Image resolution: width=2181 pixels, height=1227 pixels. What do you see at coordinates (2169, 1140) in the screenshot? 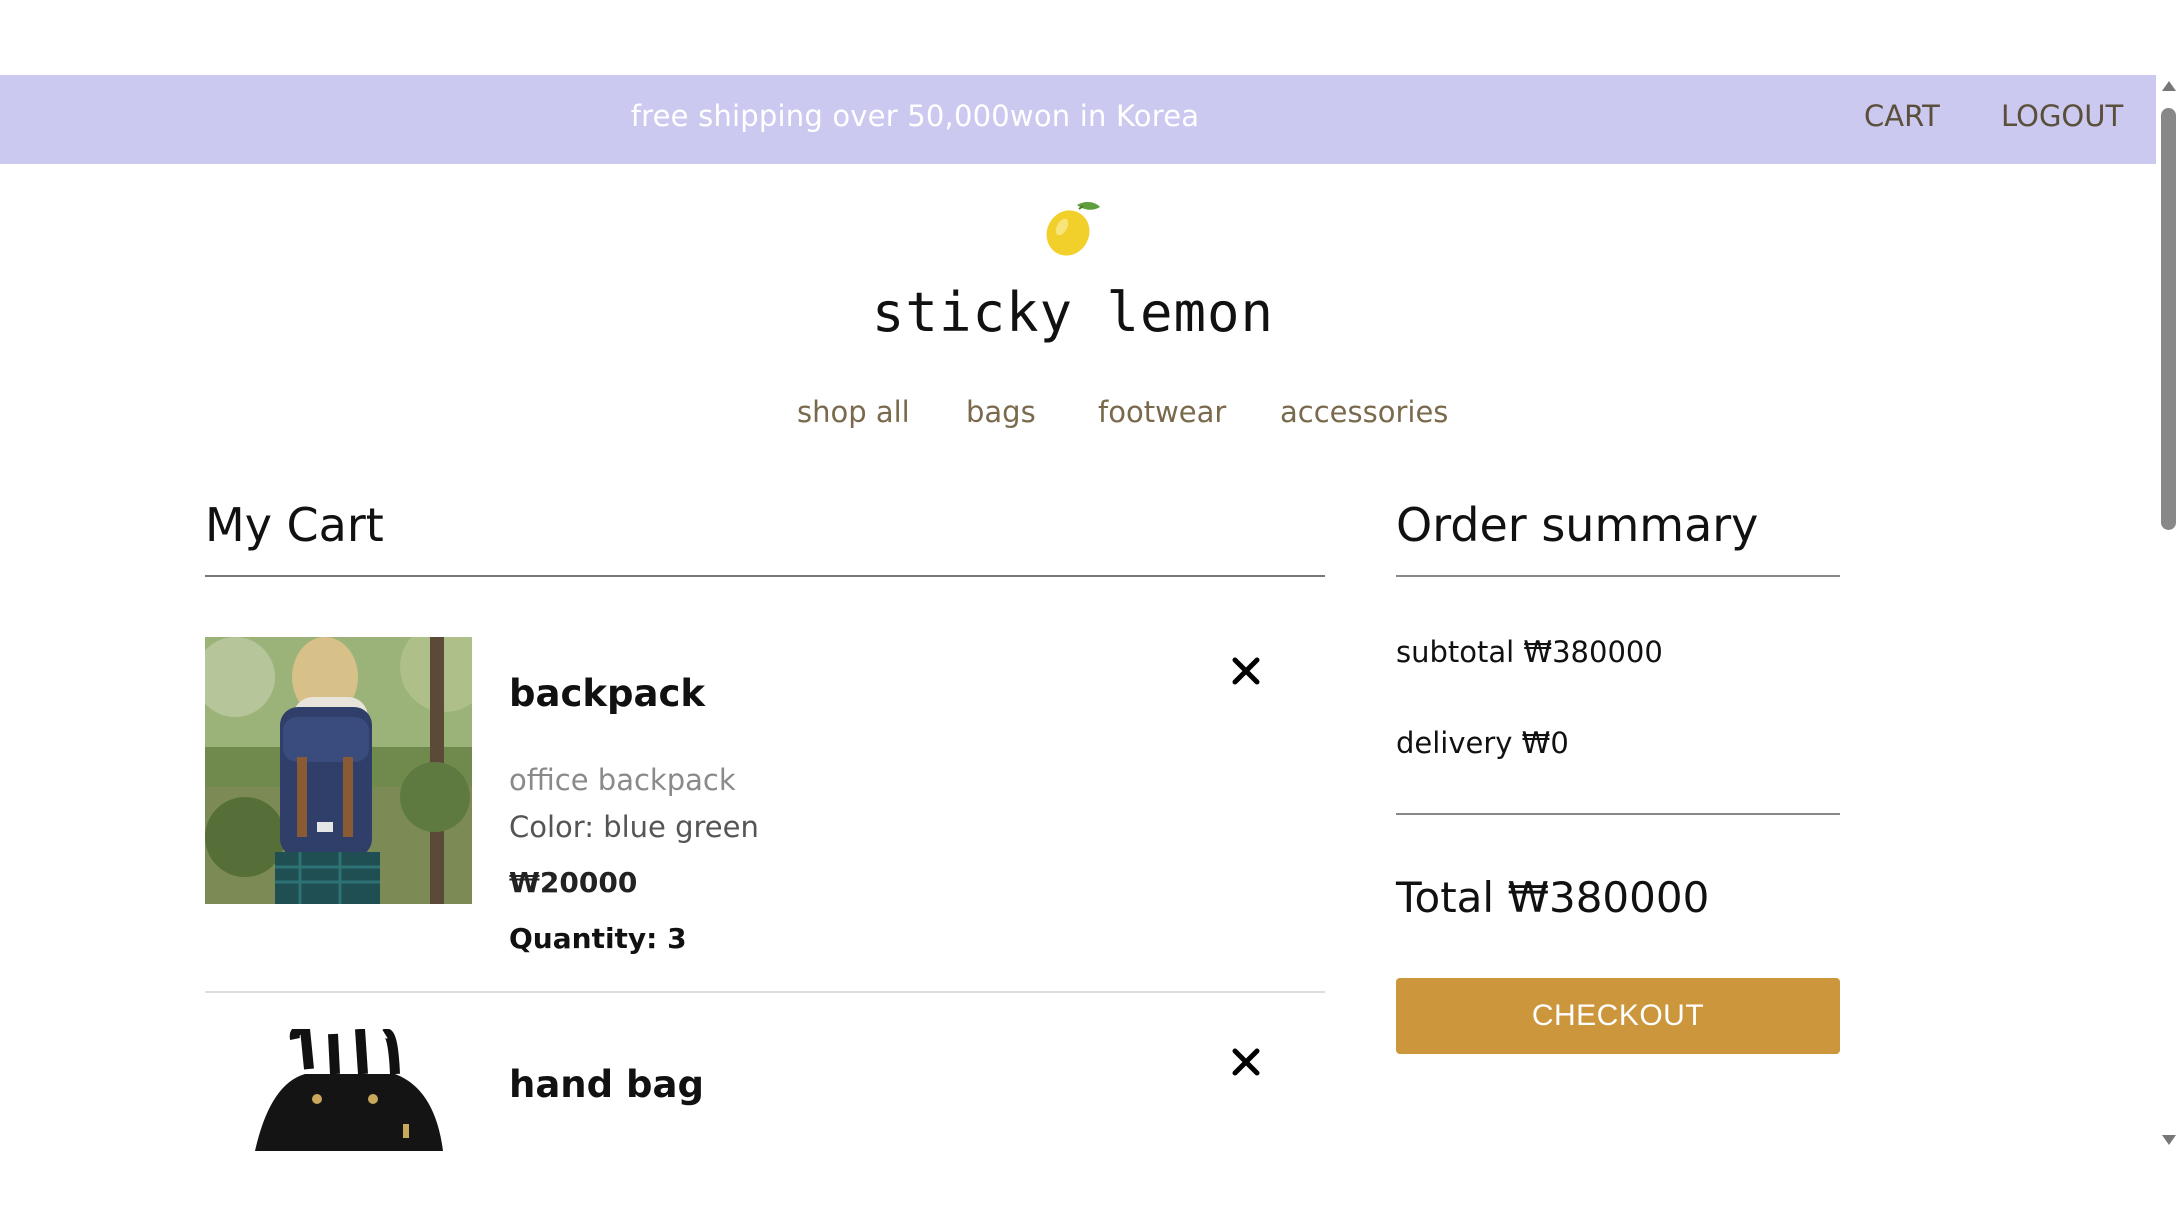
I see `scroll-down-icon` at bounding box center [2169, 1140].